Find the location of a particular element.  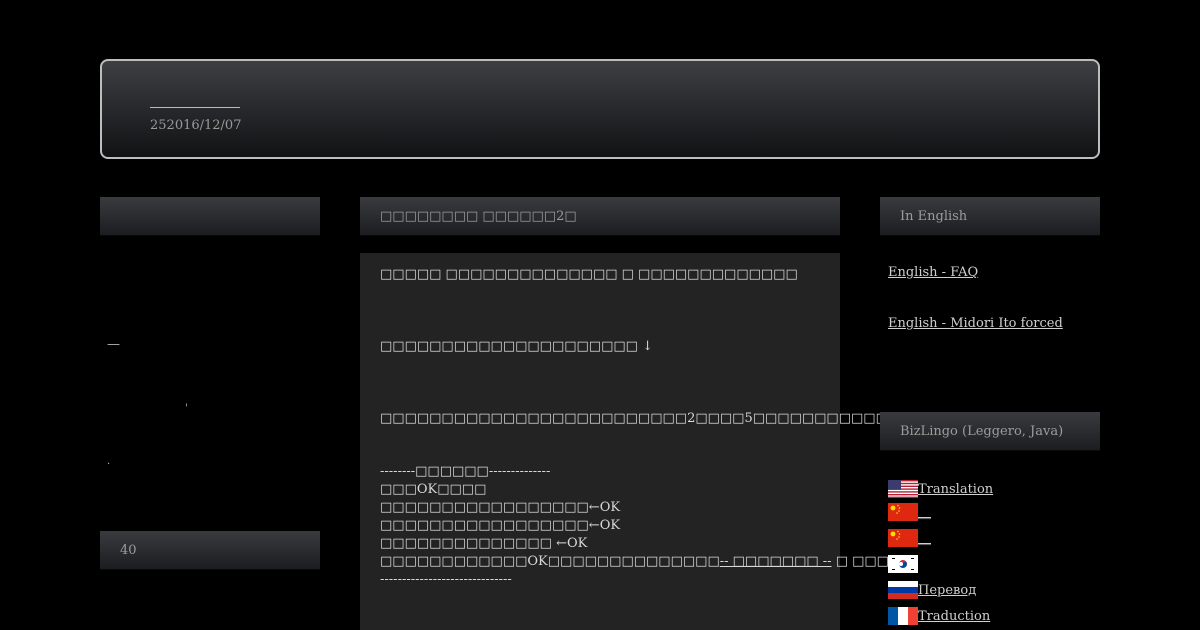

site-title is located at coordinates (195, 99).